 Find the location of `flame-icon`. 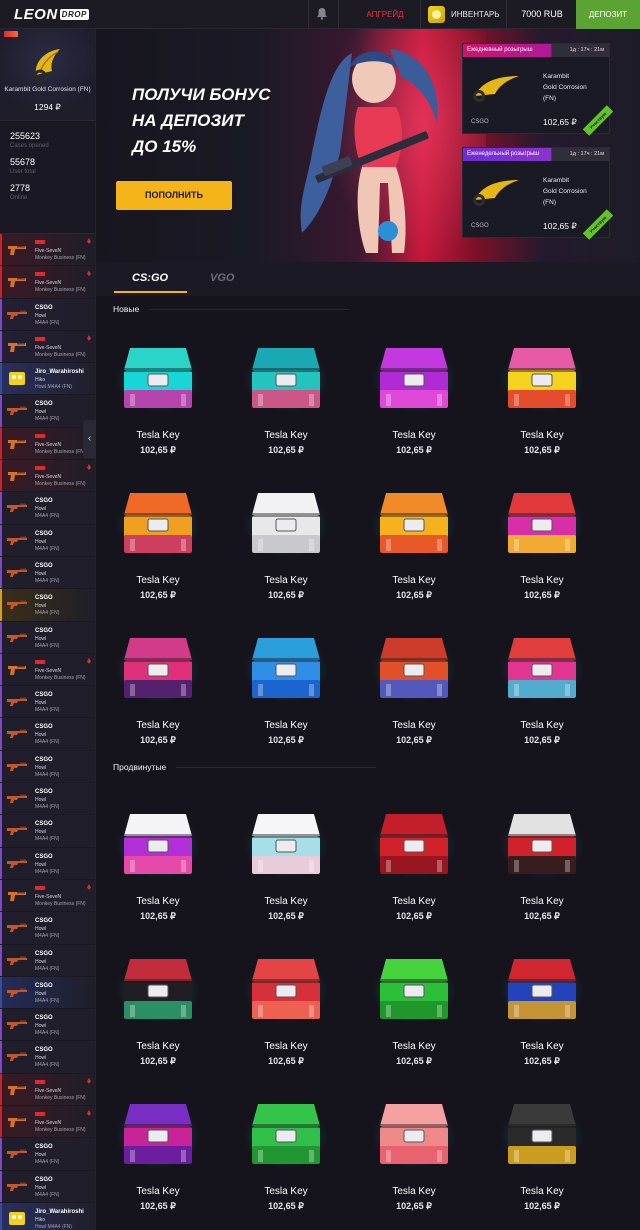

flame-icon is located at coordinates (89, 241).